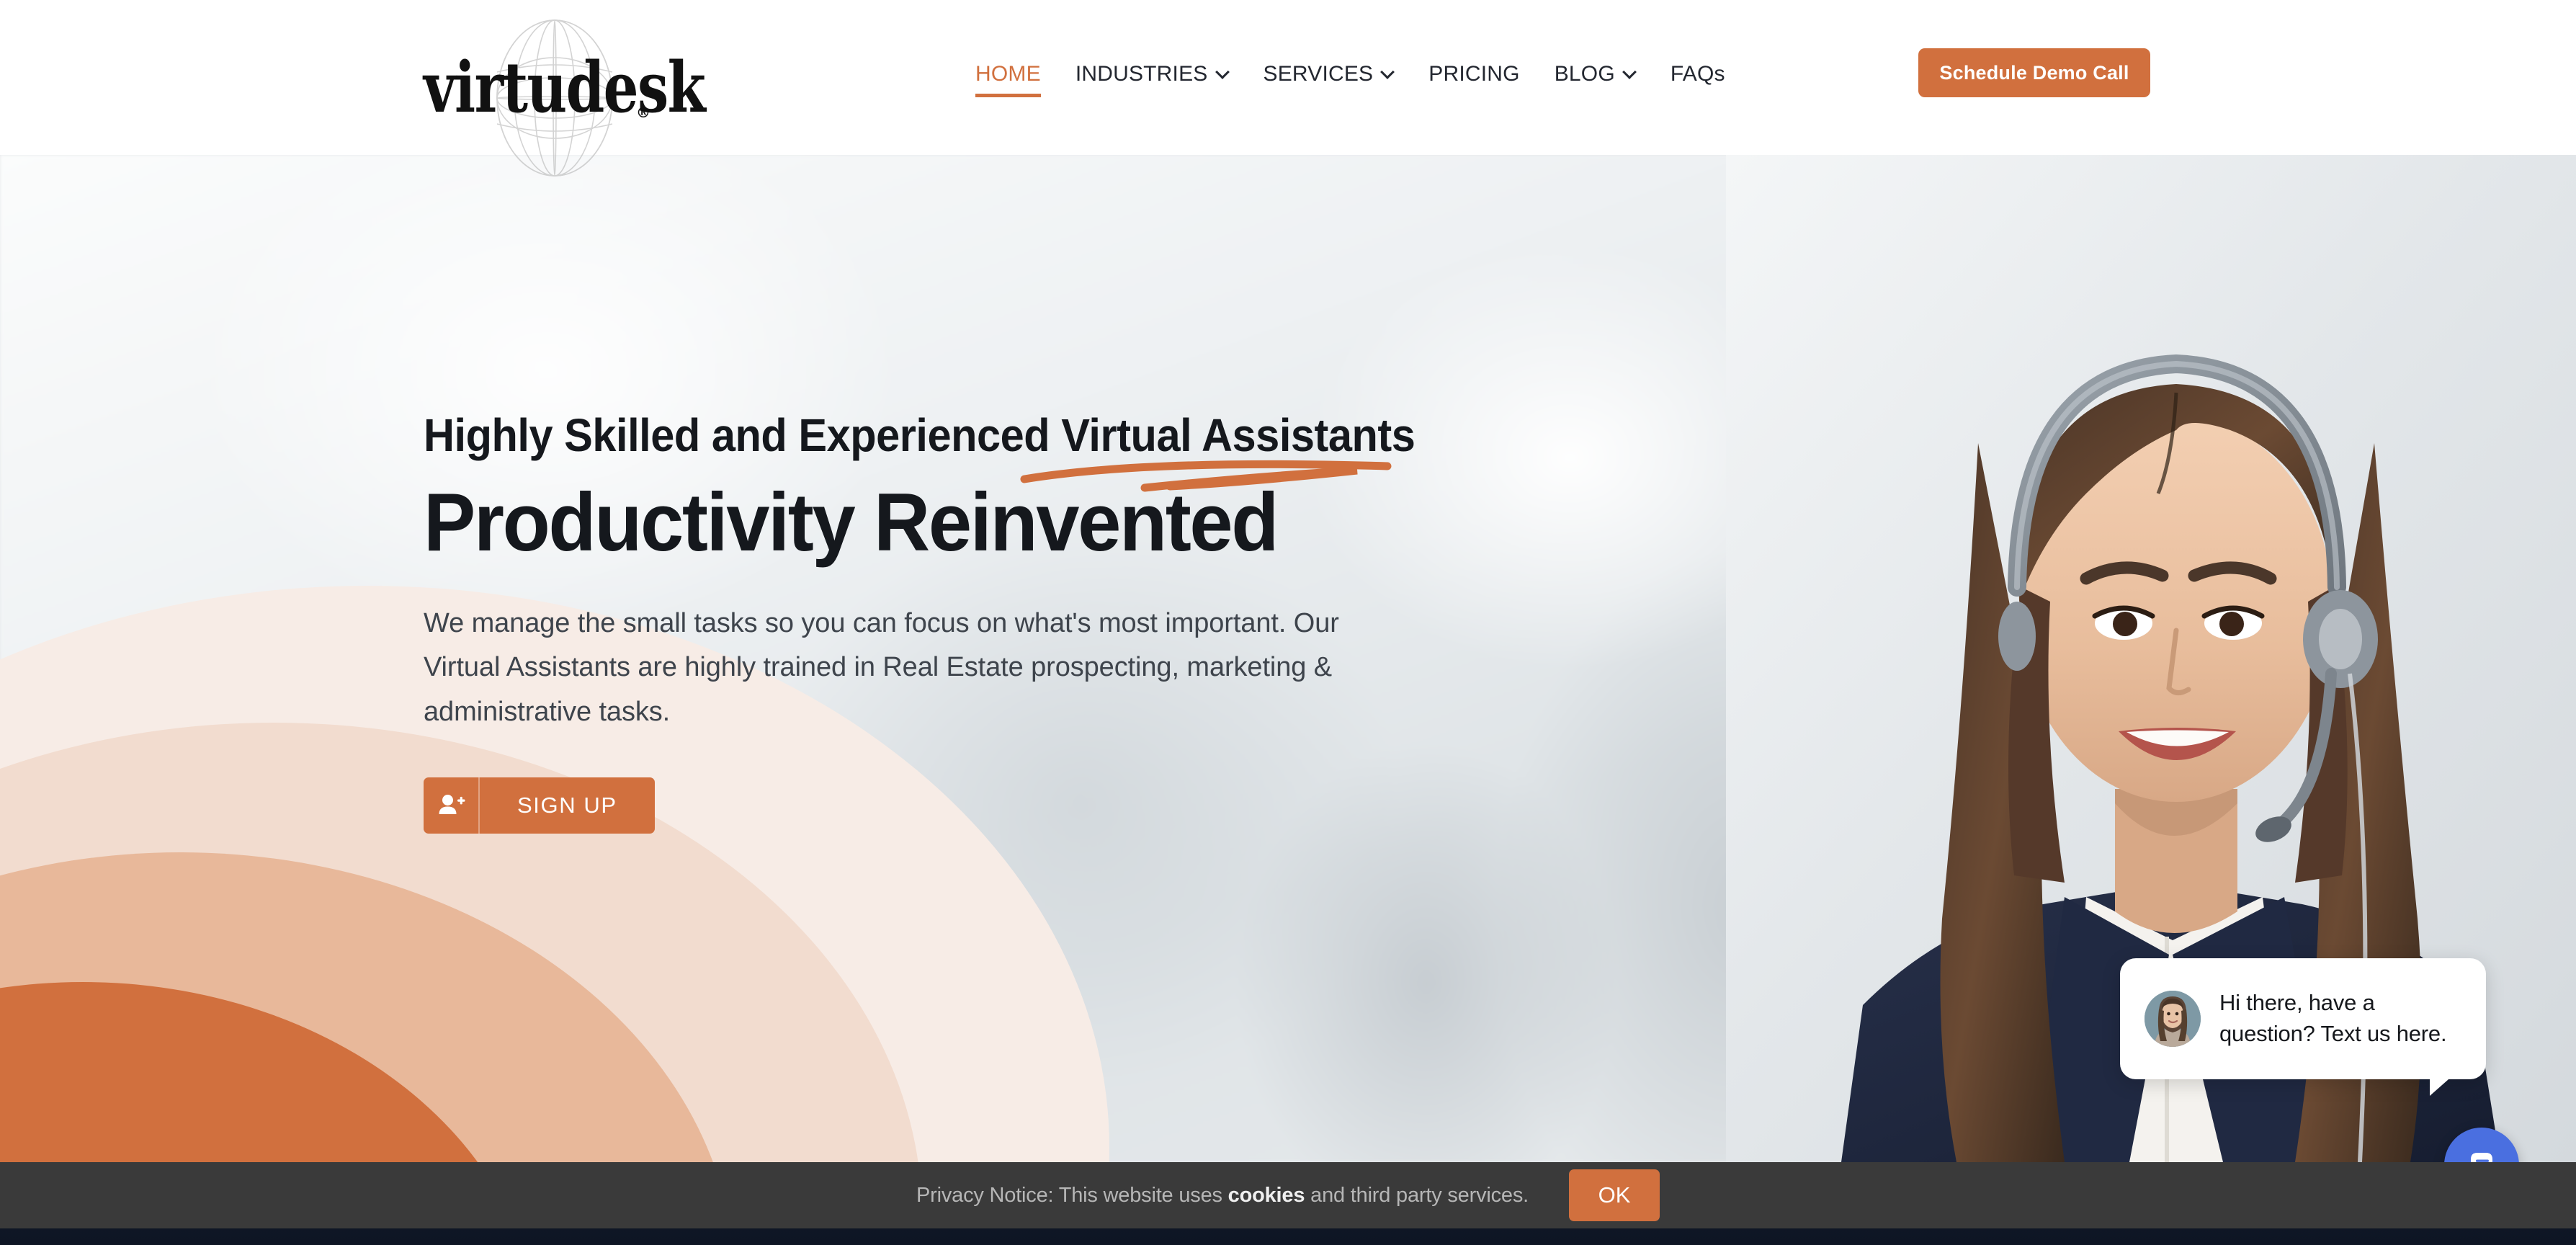 The height and width of the screenshot is (1245, 2576). I want to click on nav-item-label: SERVICES, so click(1318, 74).